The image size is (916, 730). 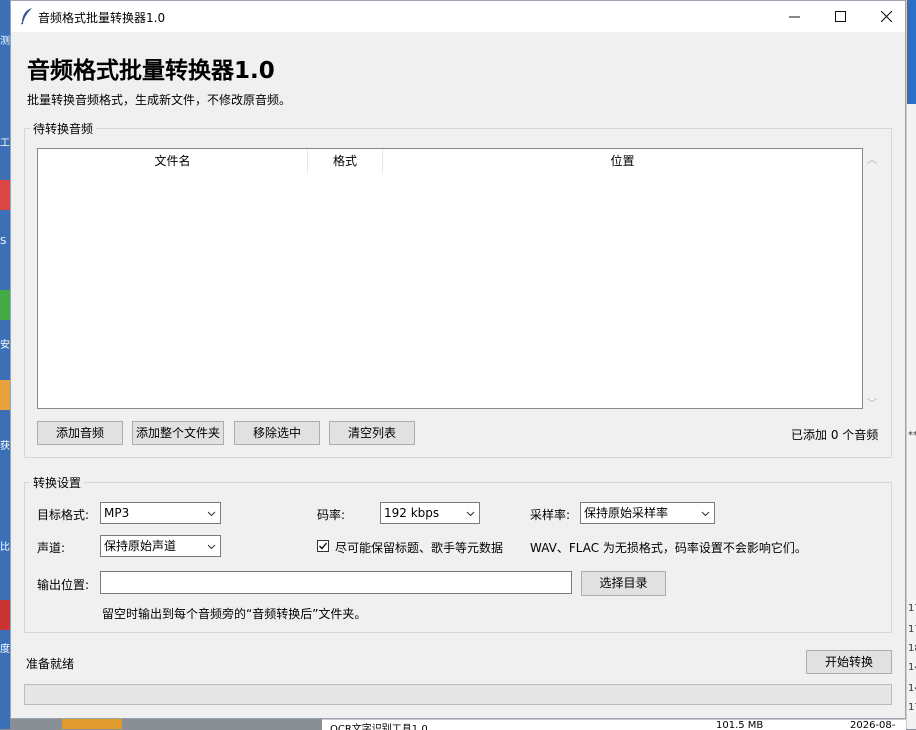 What do you see at coordinates (614, 724) in the screenshot?
I see `explorer-file-row: OCR文字识别工具1.0 101.5 MB 2026-08-17` at bounding box center [614, 724].